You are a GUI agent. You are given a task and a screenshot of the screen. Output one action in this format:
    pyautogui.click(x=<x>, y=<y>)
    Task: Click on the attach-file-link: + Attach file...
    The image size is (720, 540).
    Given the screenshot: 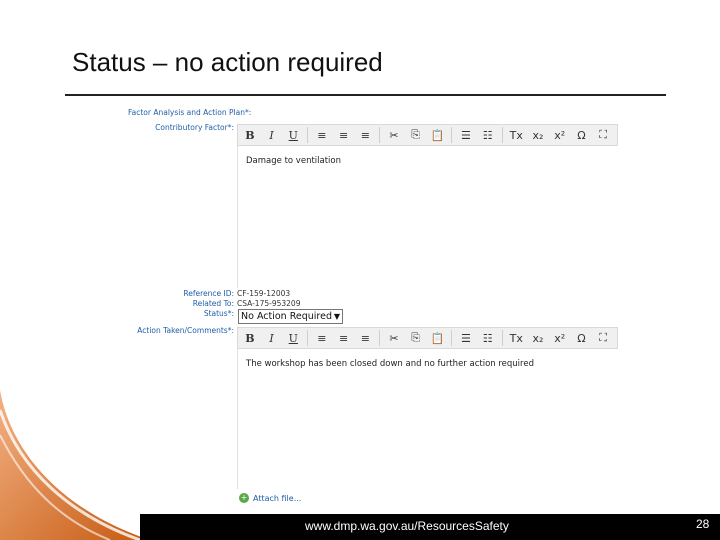 What is the action you would take?
    pyautogui.click(x=270, y=498)
    